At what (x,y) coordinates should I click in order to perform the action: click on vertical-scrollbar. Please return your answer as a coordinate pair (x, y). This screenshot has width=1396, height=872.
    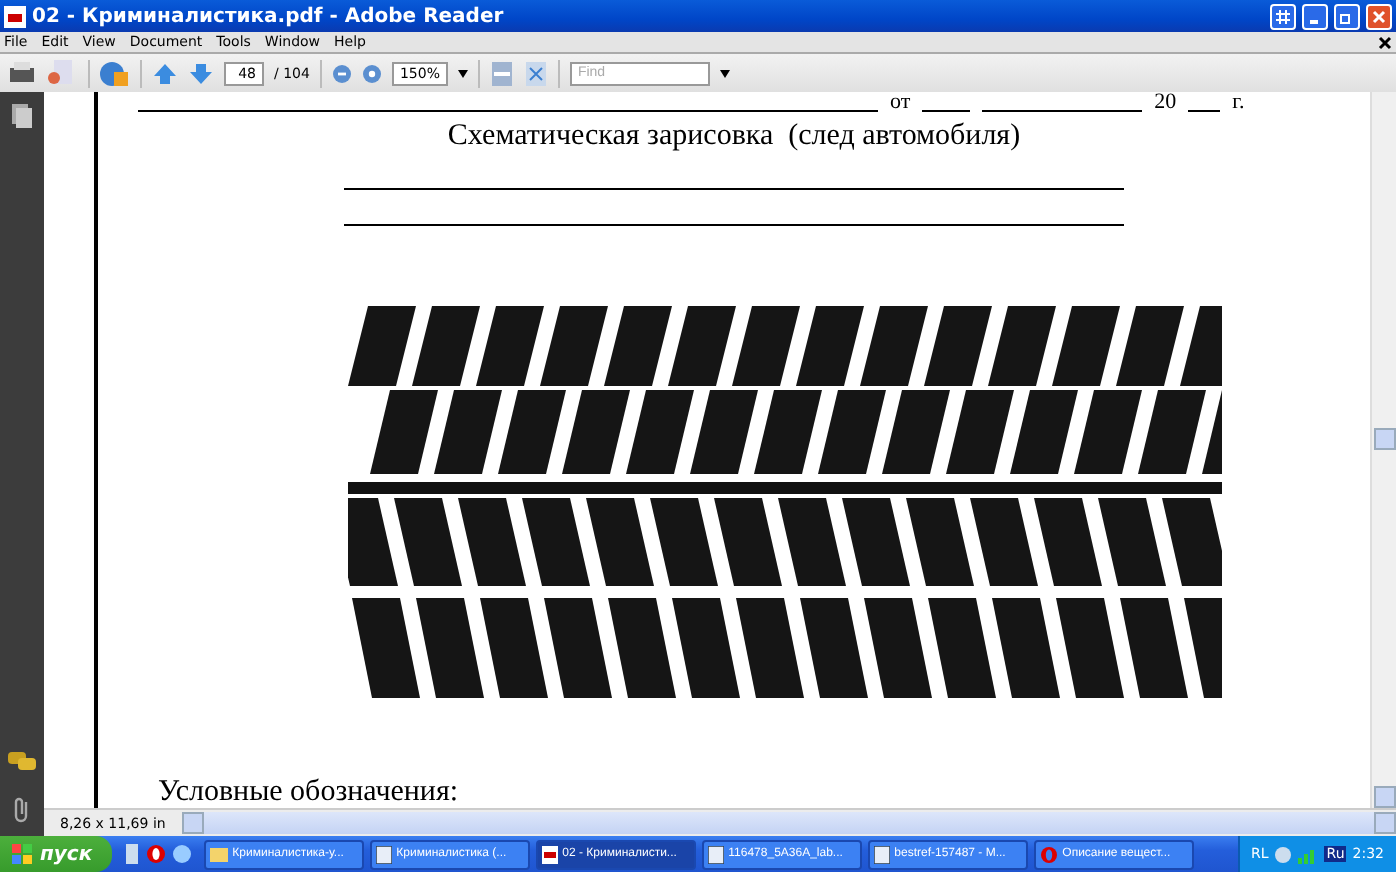
    Looking at the image, I should click on (1383, 450).